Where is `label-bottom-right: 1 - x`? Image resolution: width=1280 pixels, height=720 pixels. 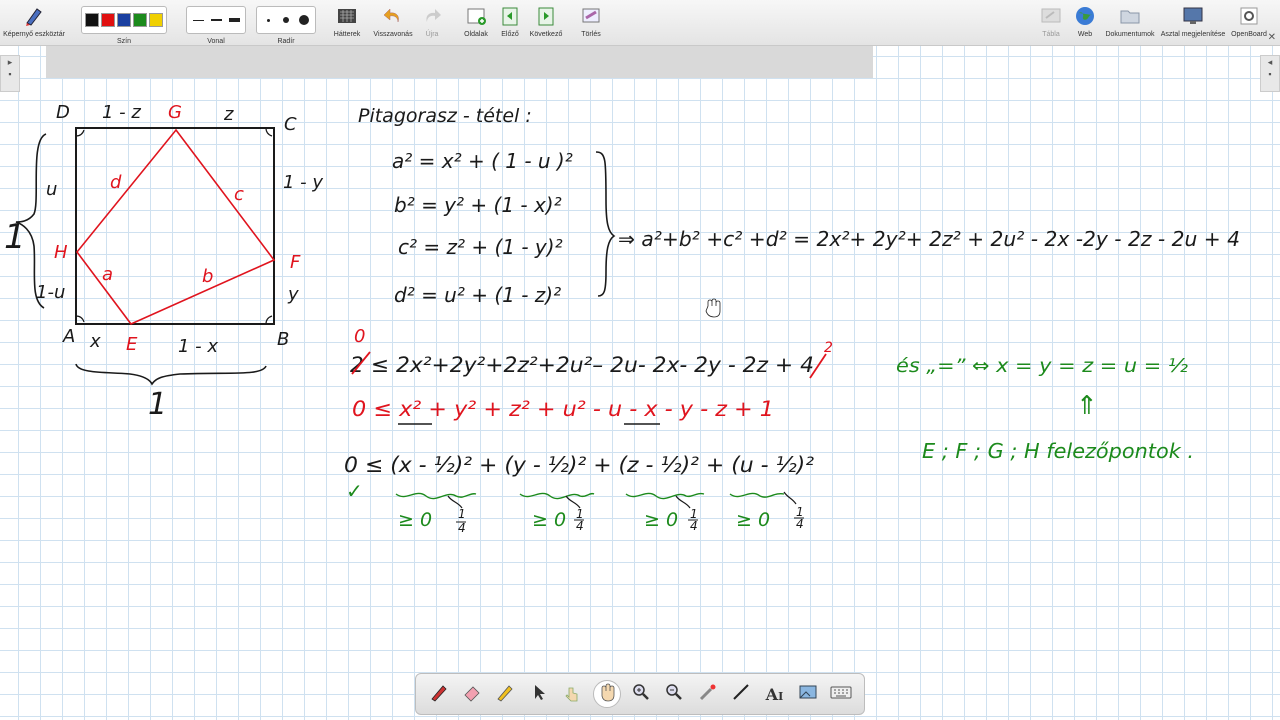 label-bottom-right: 1 - x is located at coordinates (198, 346).